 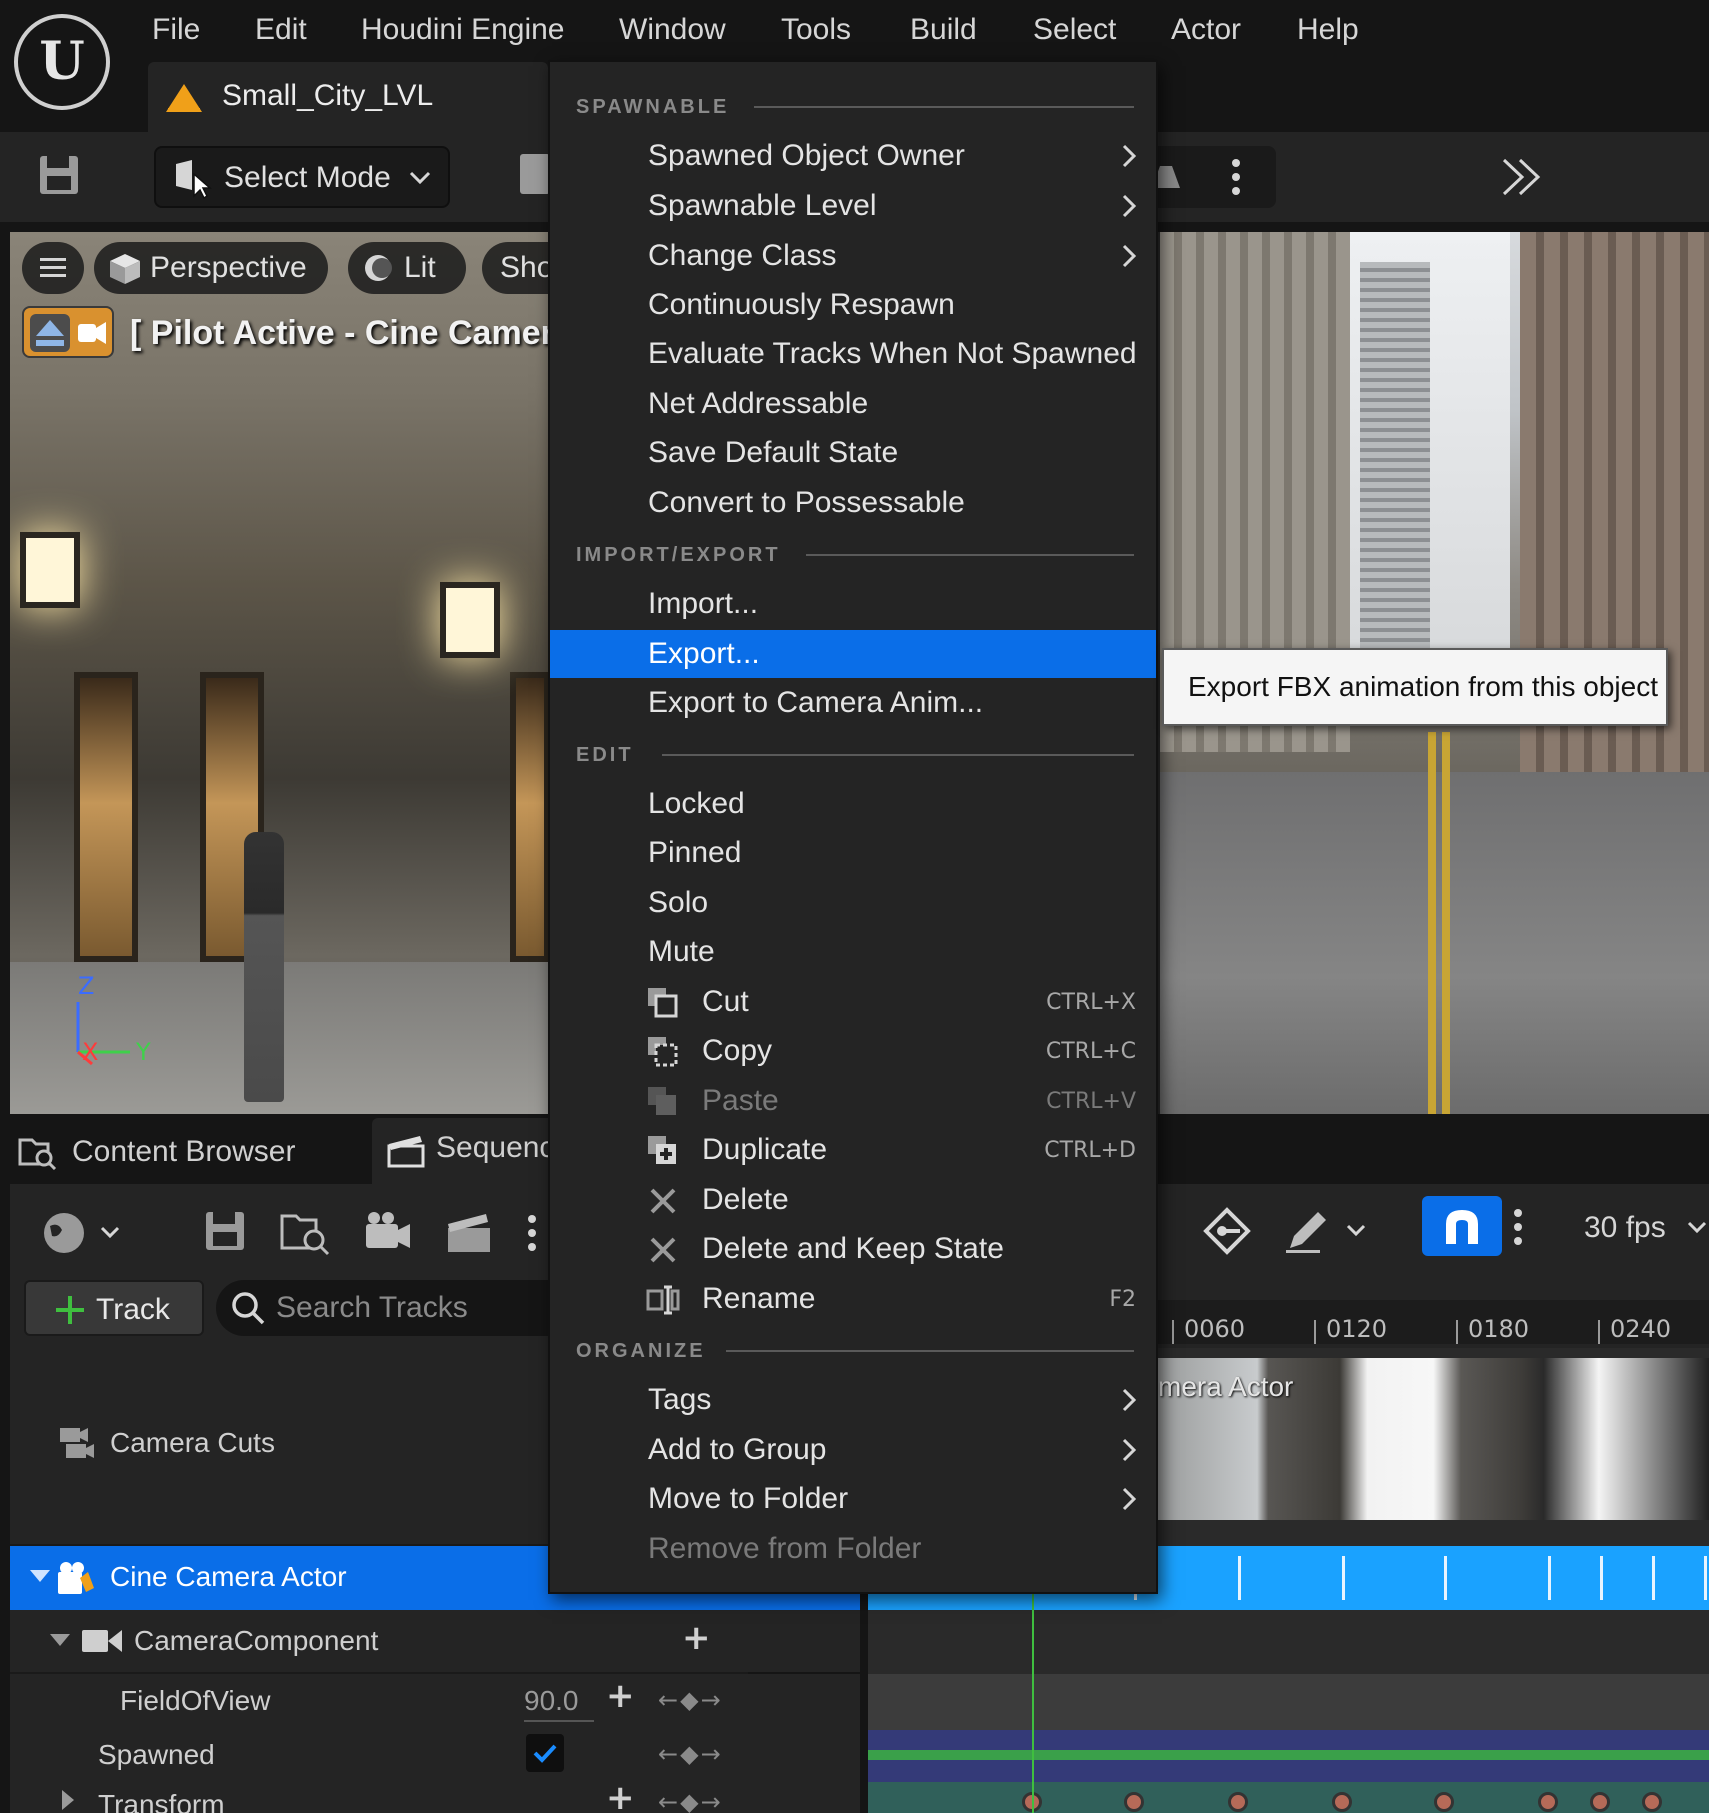 I want to click on add-track-label: Track, so click(x=133, y=1309).